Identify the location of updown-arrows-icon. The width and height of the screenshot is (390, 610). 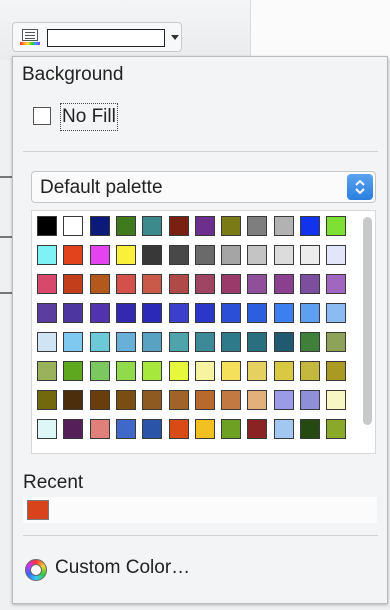
(360, 187).